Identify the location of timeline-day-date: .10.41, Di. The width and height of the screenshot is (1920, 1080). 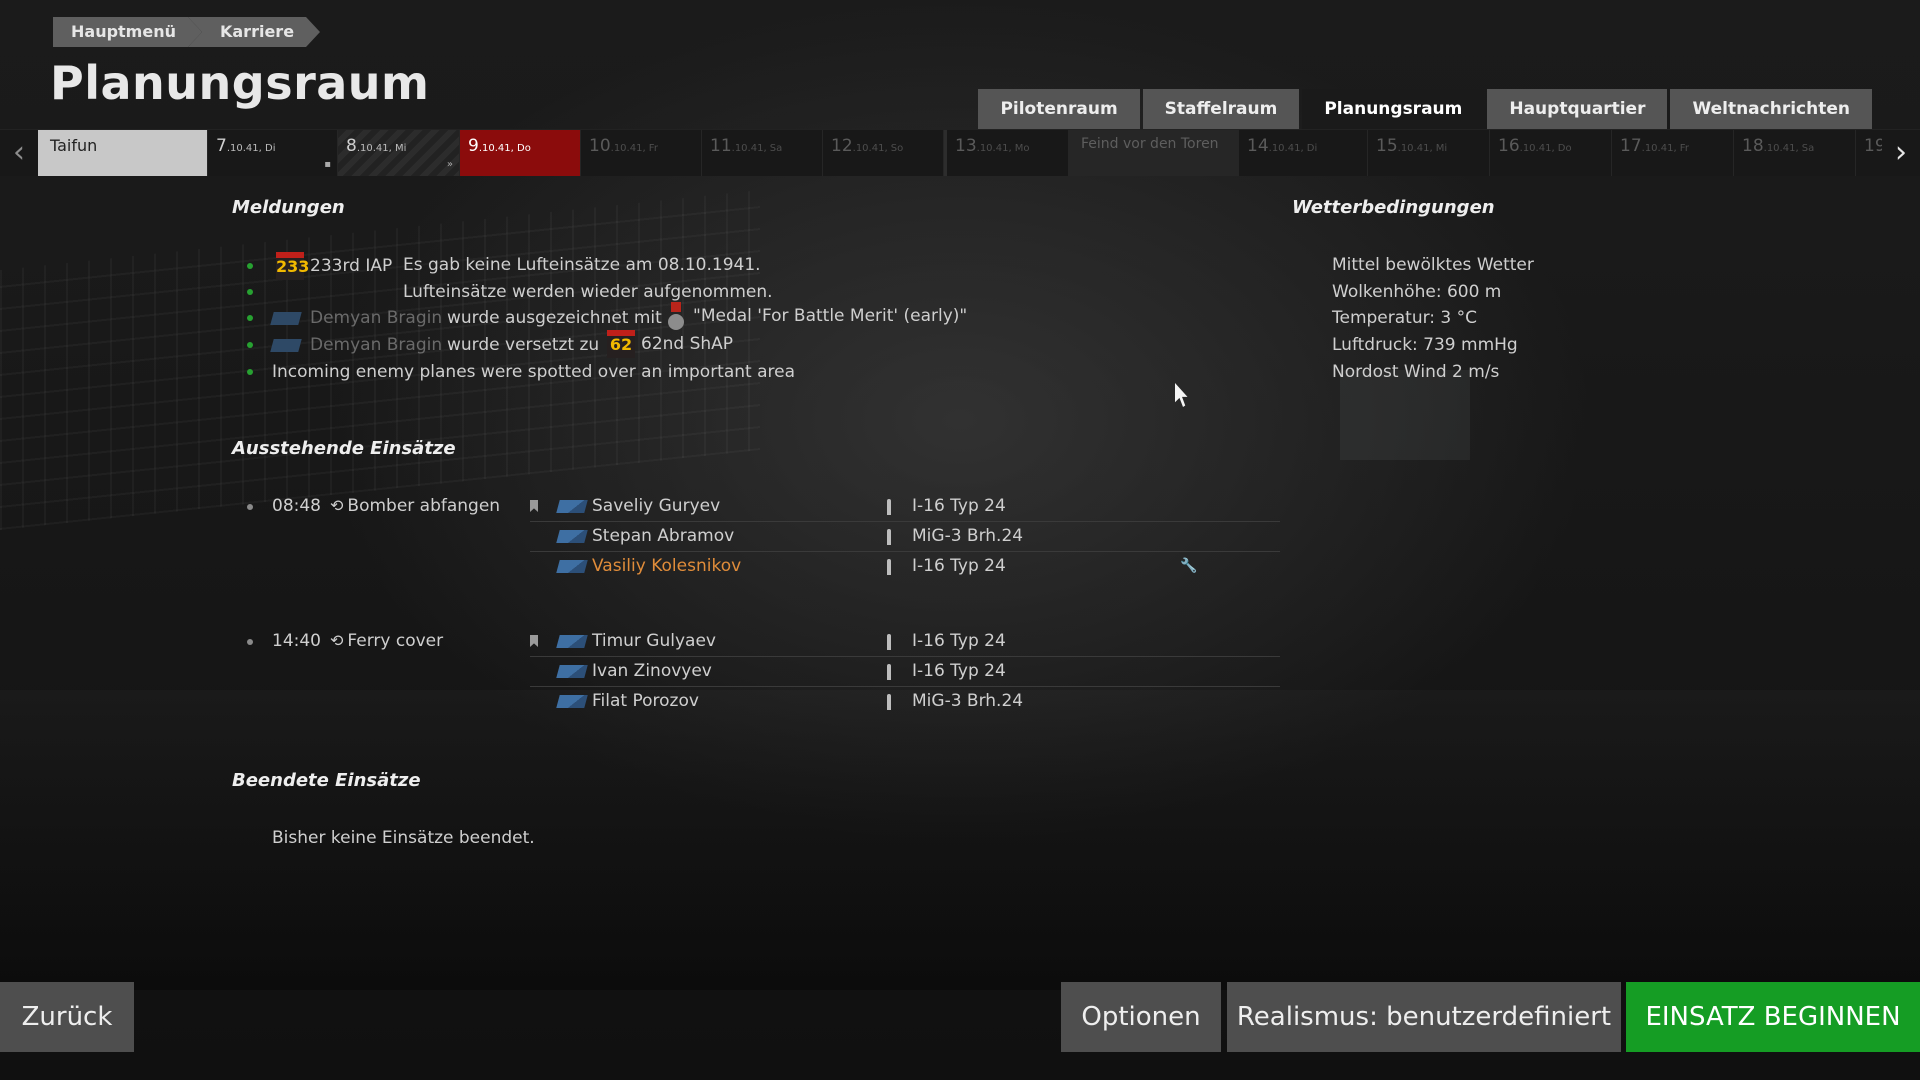
(251, 148).